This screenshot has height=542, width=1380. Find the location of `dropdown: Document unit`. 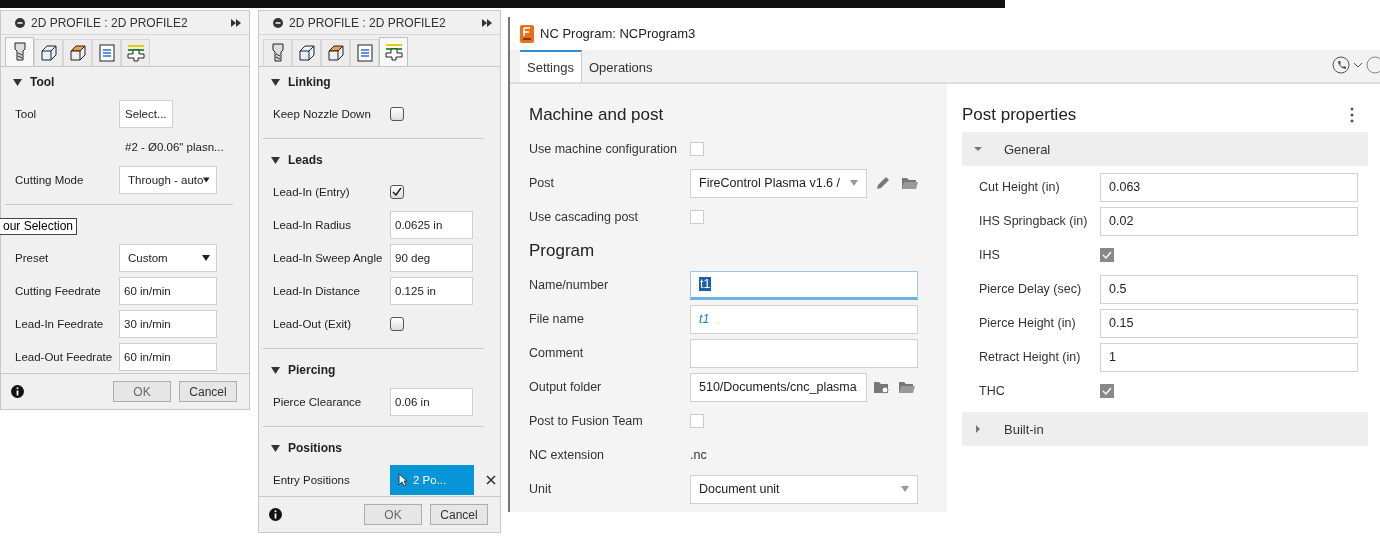

dropdown: Document unit is located at coordinates (804, 489).